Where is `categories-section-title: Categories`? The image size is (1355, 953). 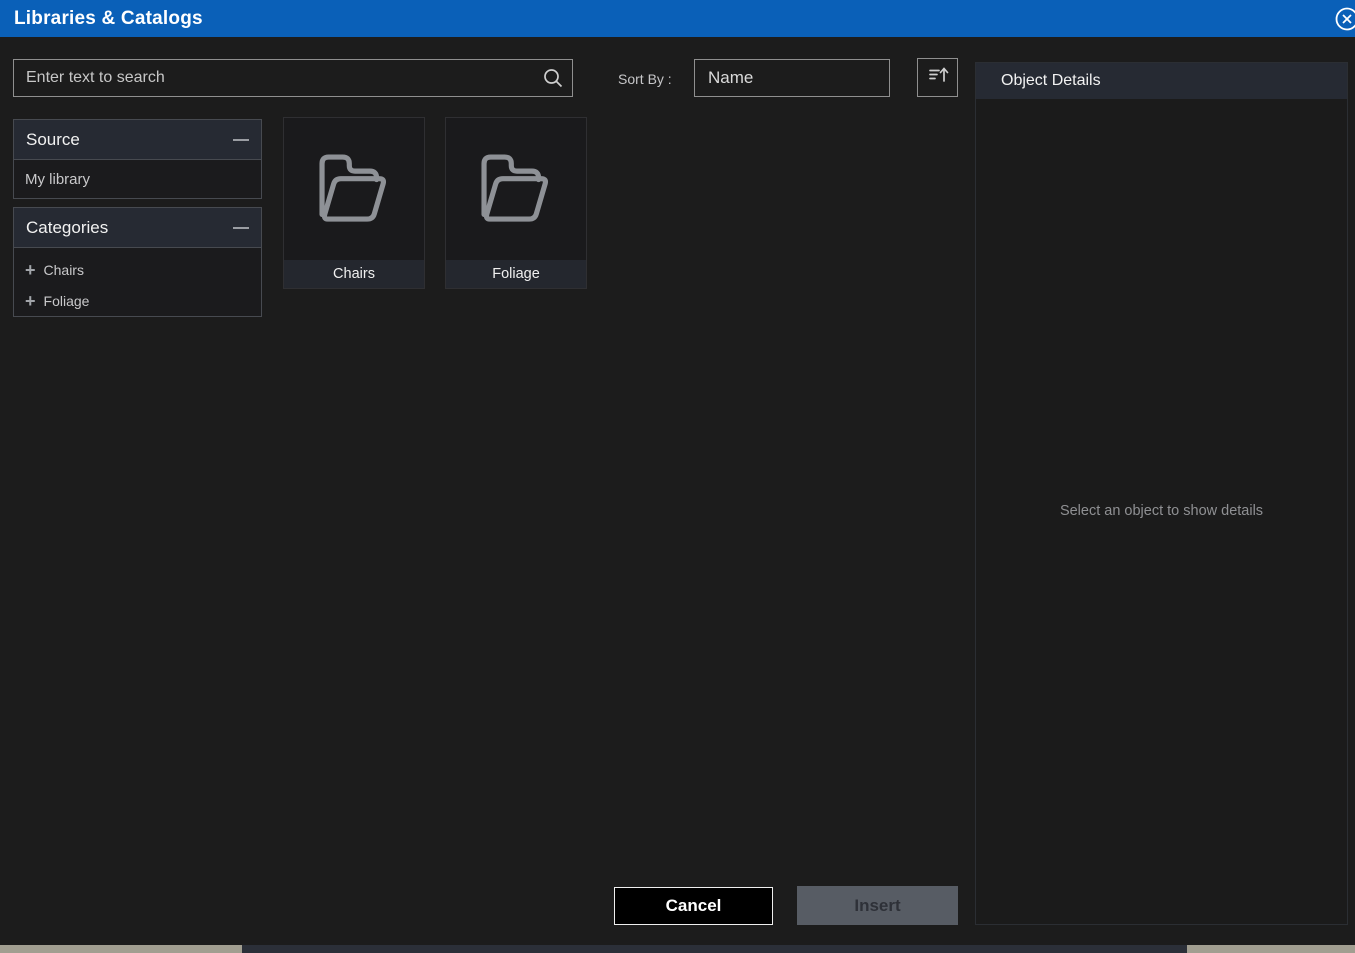 categories-section-title: Categories is located at coordinates (67, 227).